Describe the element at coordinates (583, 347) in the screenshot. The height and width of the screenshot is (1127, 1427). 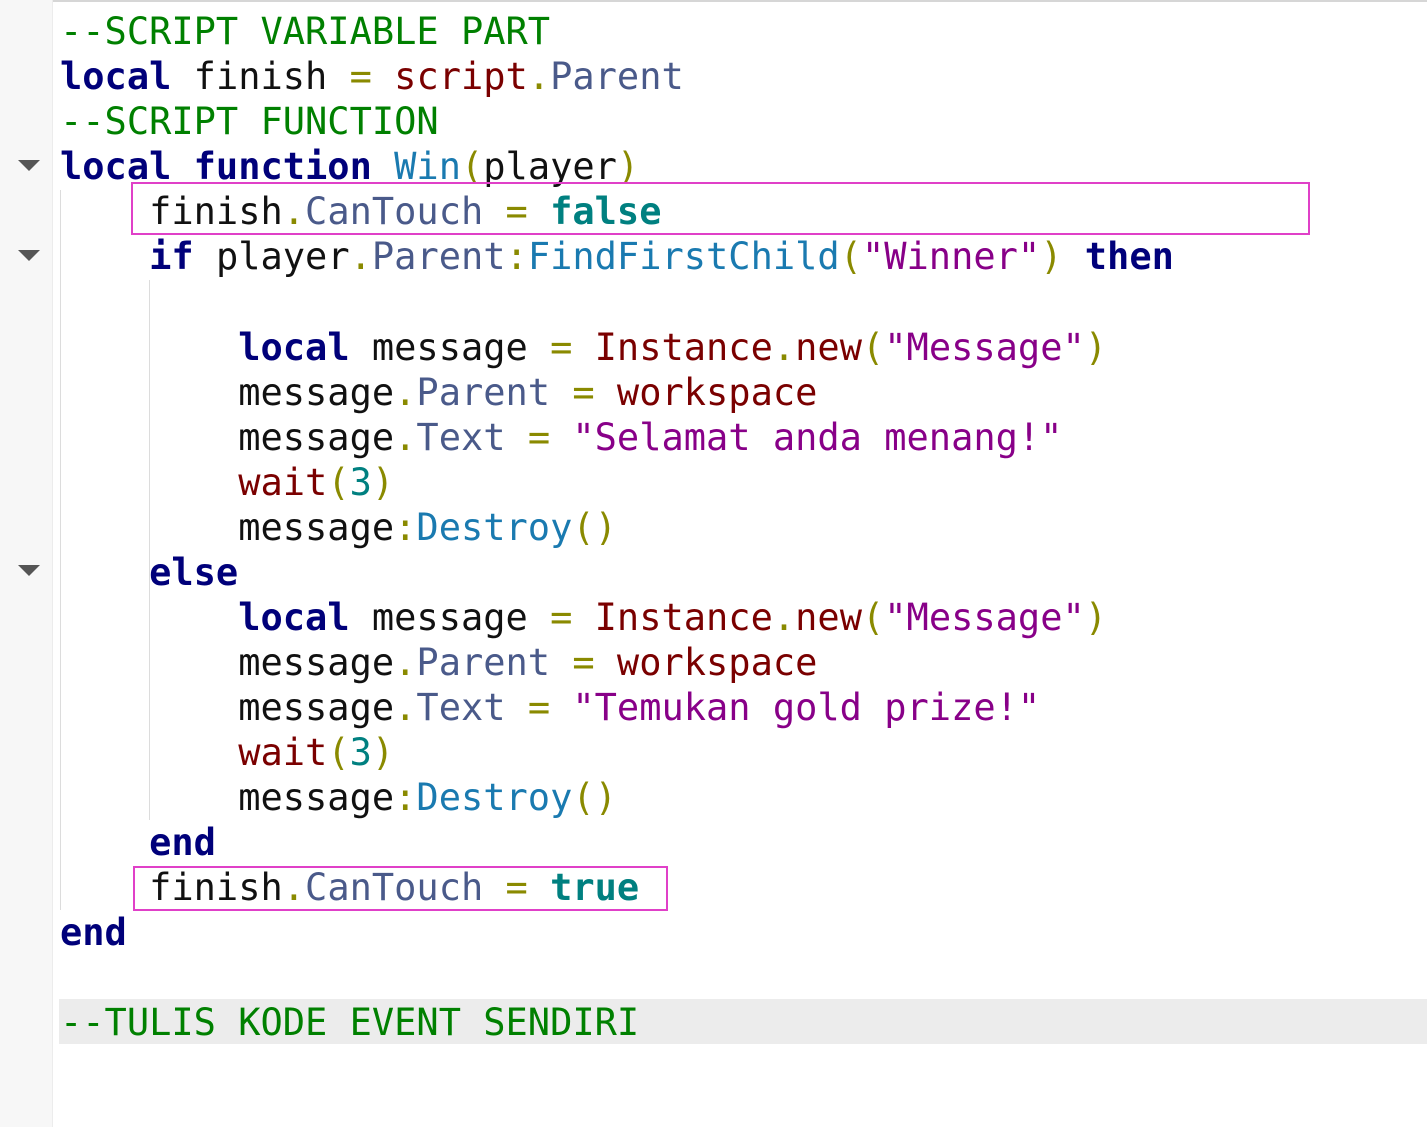
I see `code-line-8: local message = Instance.new("Message")` at that location.